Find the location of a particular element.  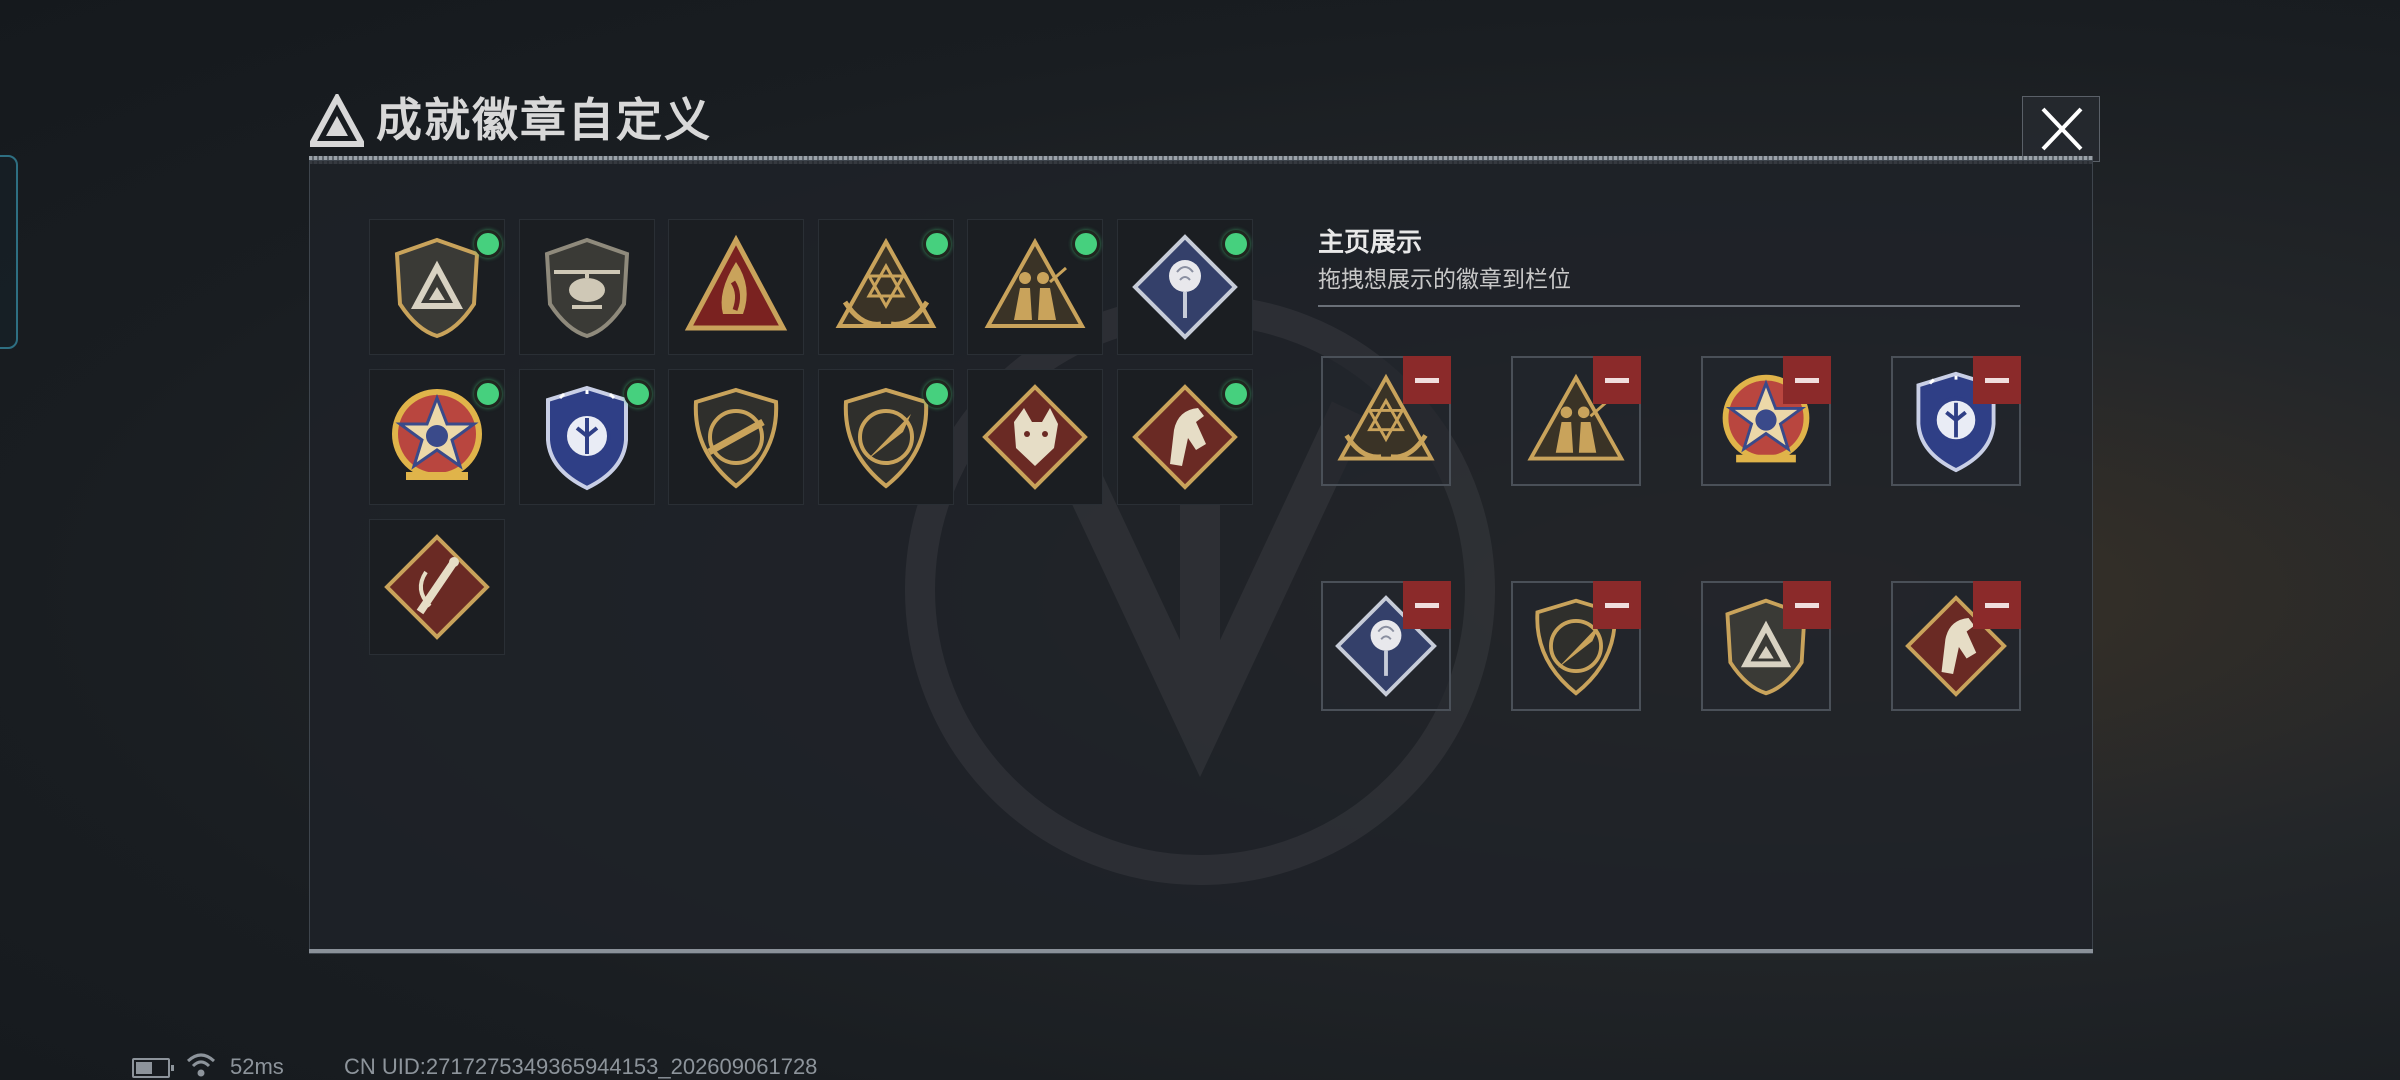

helicopter-badge-icon is located at coordinates (586, 288).